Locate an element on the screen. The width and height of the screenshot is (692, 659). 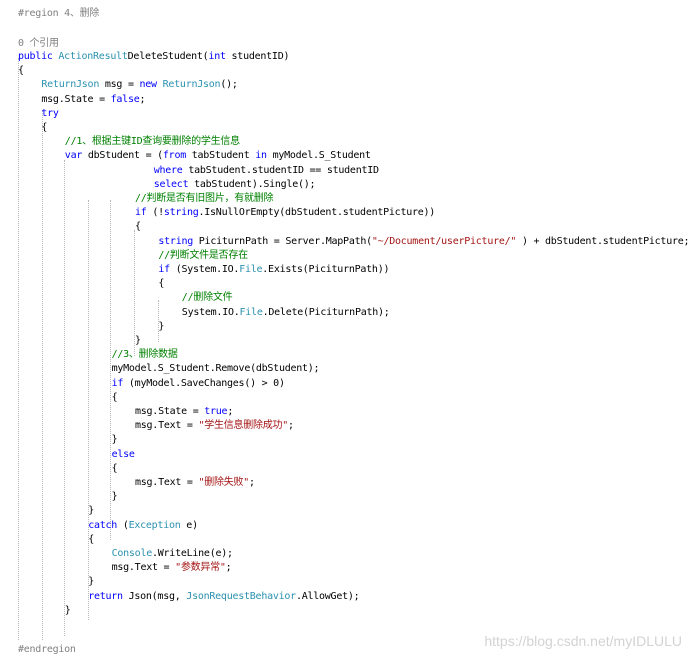
code-line: //判断是否有旧图片，有就删除 is located at coordinates (204, 199).